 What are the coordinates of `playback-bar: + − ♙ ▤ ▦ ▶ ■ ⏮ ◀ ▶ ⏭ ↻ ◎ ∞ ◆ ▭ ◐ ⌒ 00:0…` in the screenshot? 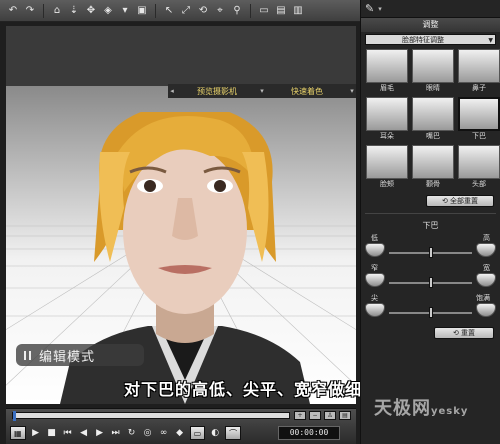 It's located at (181, 426).